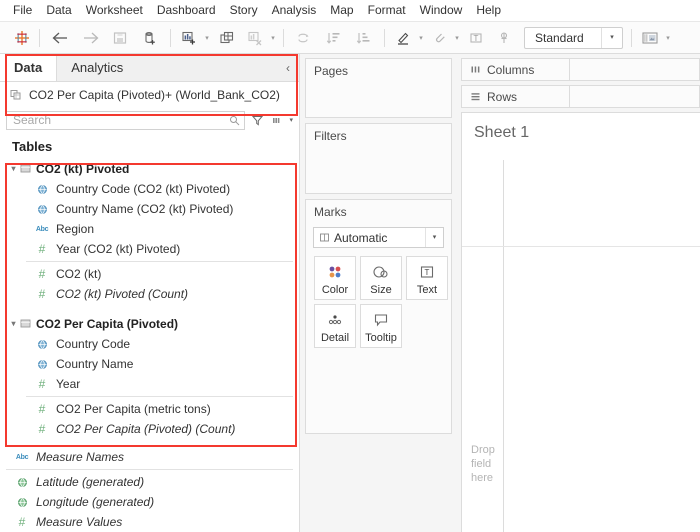 This screenshot has width=700, height=532. Describe the element at coordinates (335, 326) in the screenshot. I see `marks-detail-button: Detail` at that location.